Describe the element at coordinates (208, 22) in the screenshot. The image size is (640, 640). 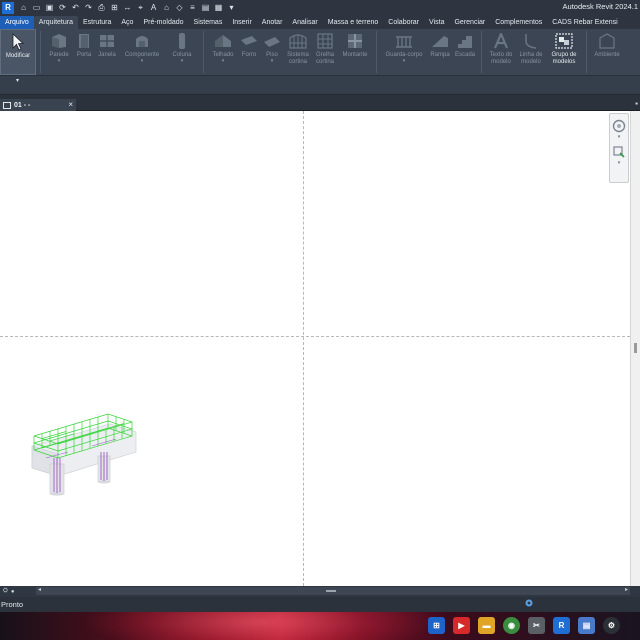
I see `tab-sistemas: Sistemas` at that location.